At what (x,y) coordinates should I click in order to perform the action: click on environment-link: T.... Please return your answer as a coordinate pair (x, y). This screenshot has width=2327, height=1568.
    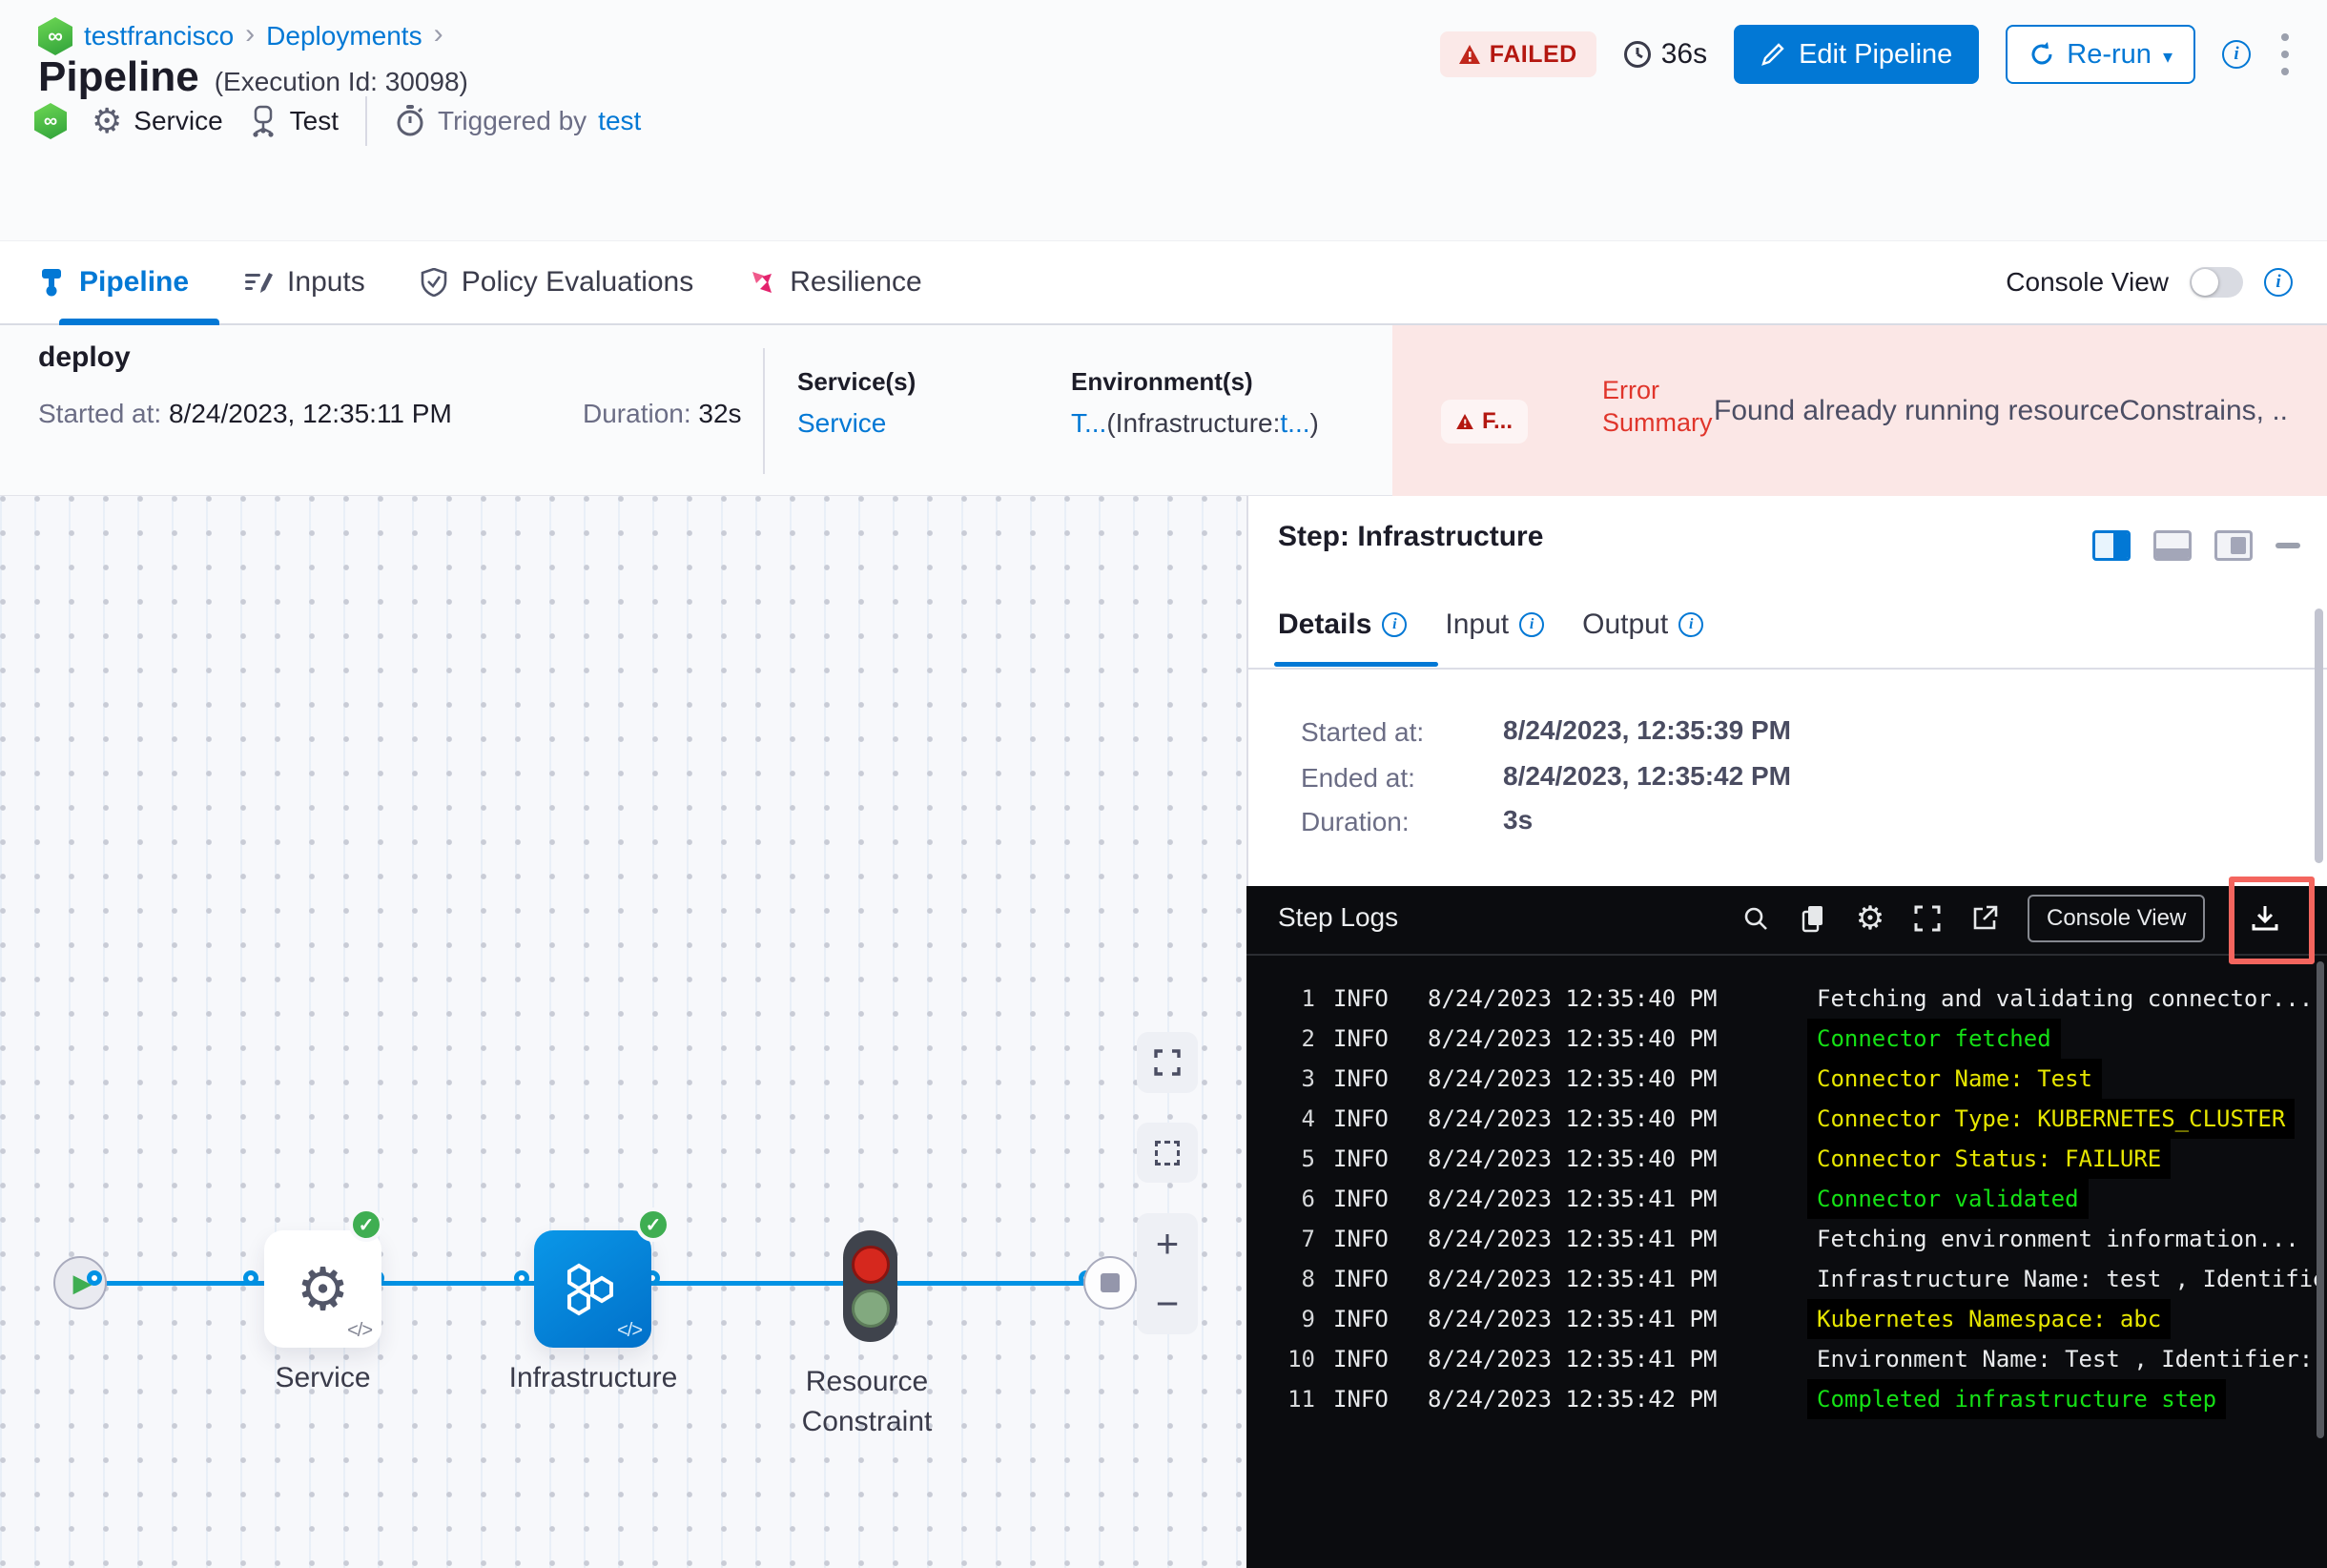
    Looking at the image, I should click on (1088, 423).